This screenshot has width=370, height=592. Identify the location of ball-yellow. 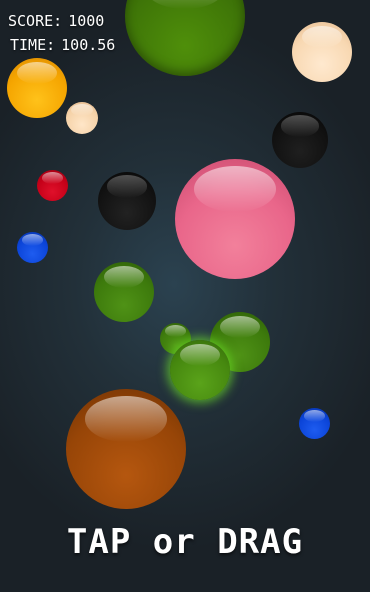
(37, 88).